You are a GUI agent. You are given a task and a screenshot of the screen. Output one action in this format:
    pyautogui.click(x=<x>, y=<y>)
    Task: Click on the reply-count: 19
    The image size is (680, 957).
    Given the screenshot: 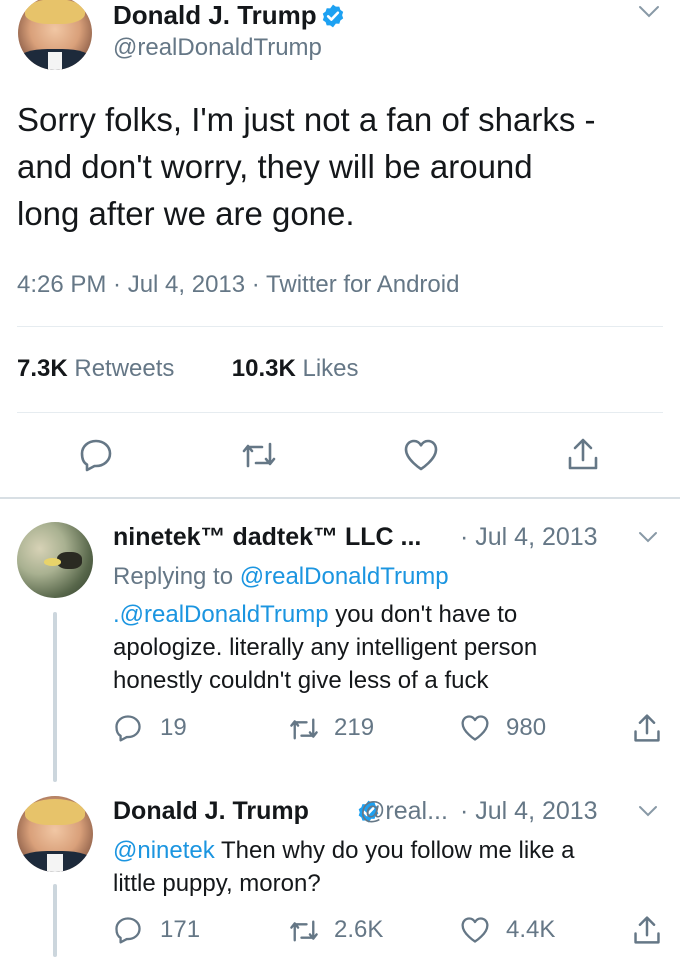 What is the action you would take?
    pyautogui.click(x=173, y=727)
    